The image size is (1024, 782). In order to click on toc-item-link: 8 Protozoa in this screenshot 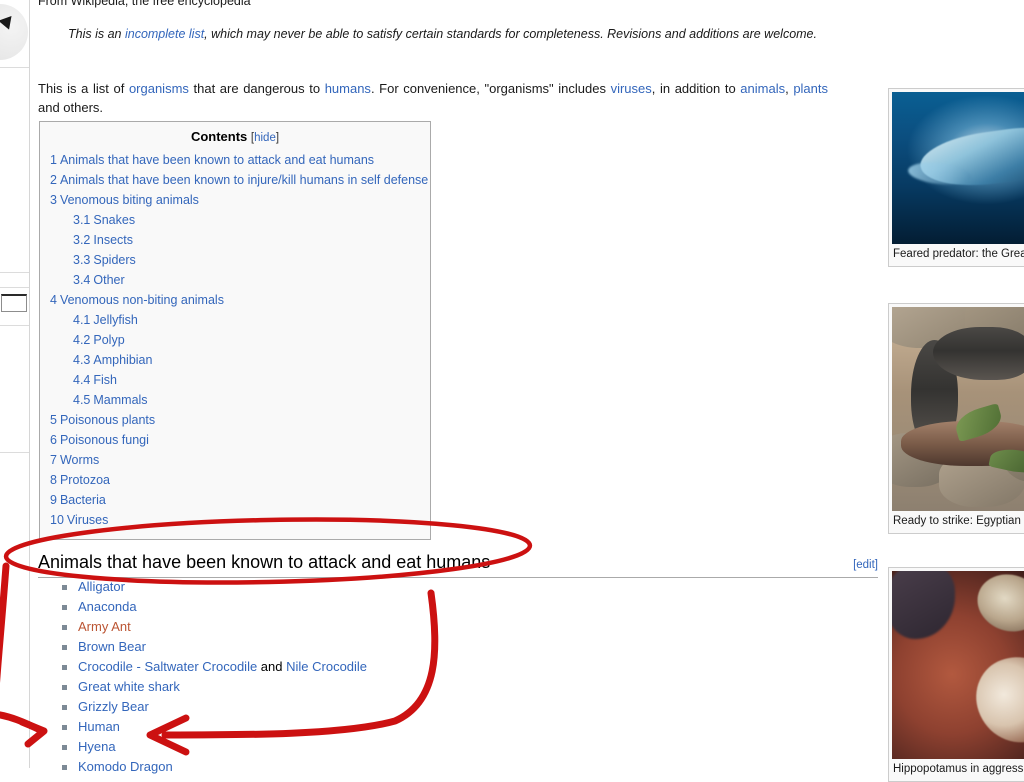, I will do `click(80, 480)`.